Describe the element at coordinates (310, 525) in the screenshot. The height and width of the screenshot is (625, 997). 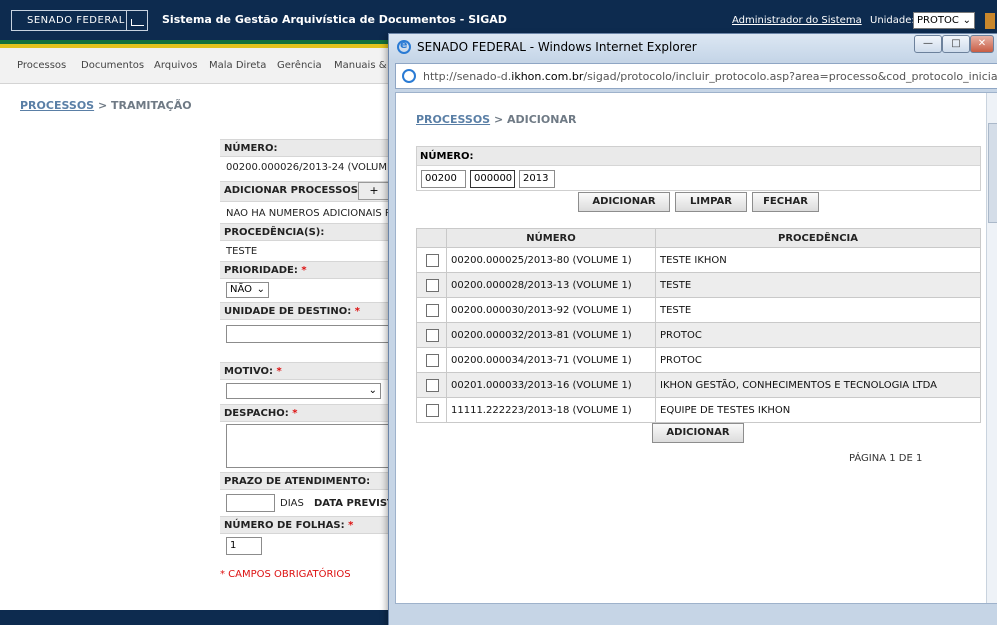
I see `folhas-label: NÚMERO DE FOLHAS: *` at that location.